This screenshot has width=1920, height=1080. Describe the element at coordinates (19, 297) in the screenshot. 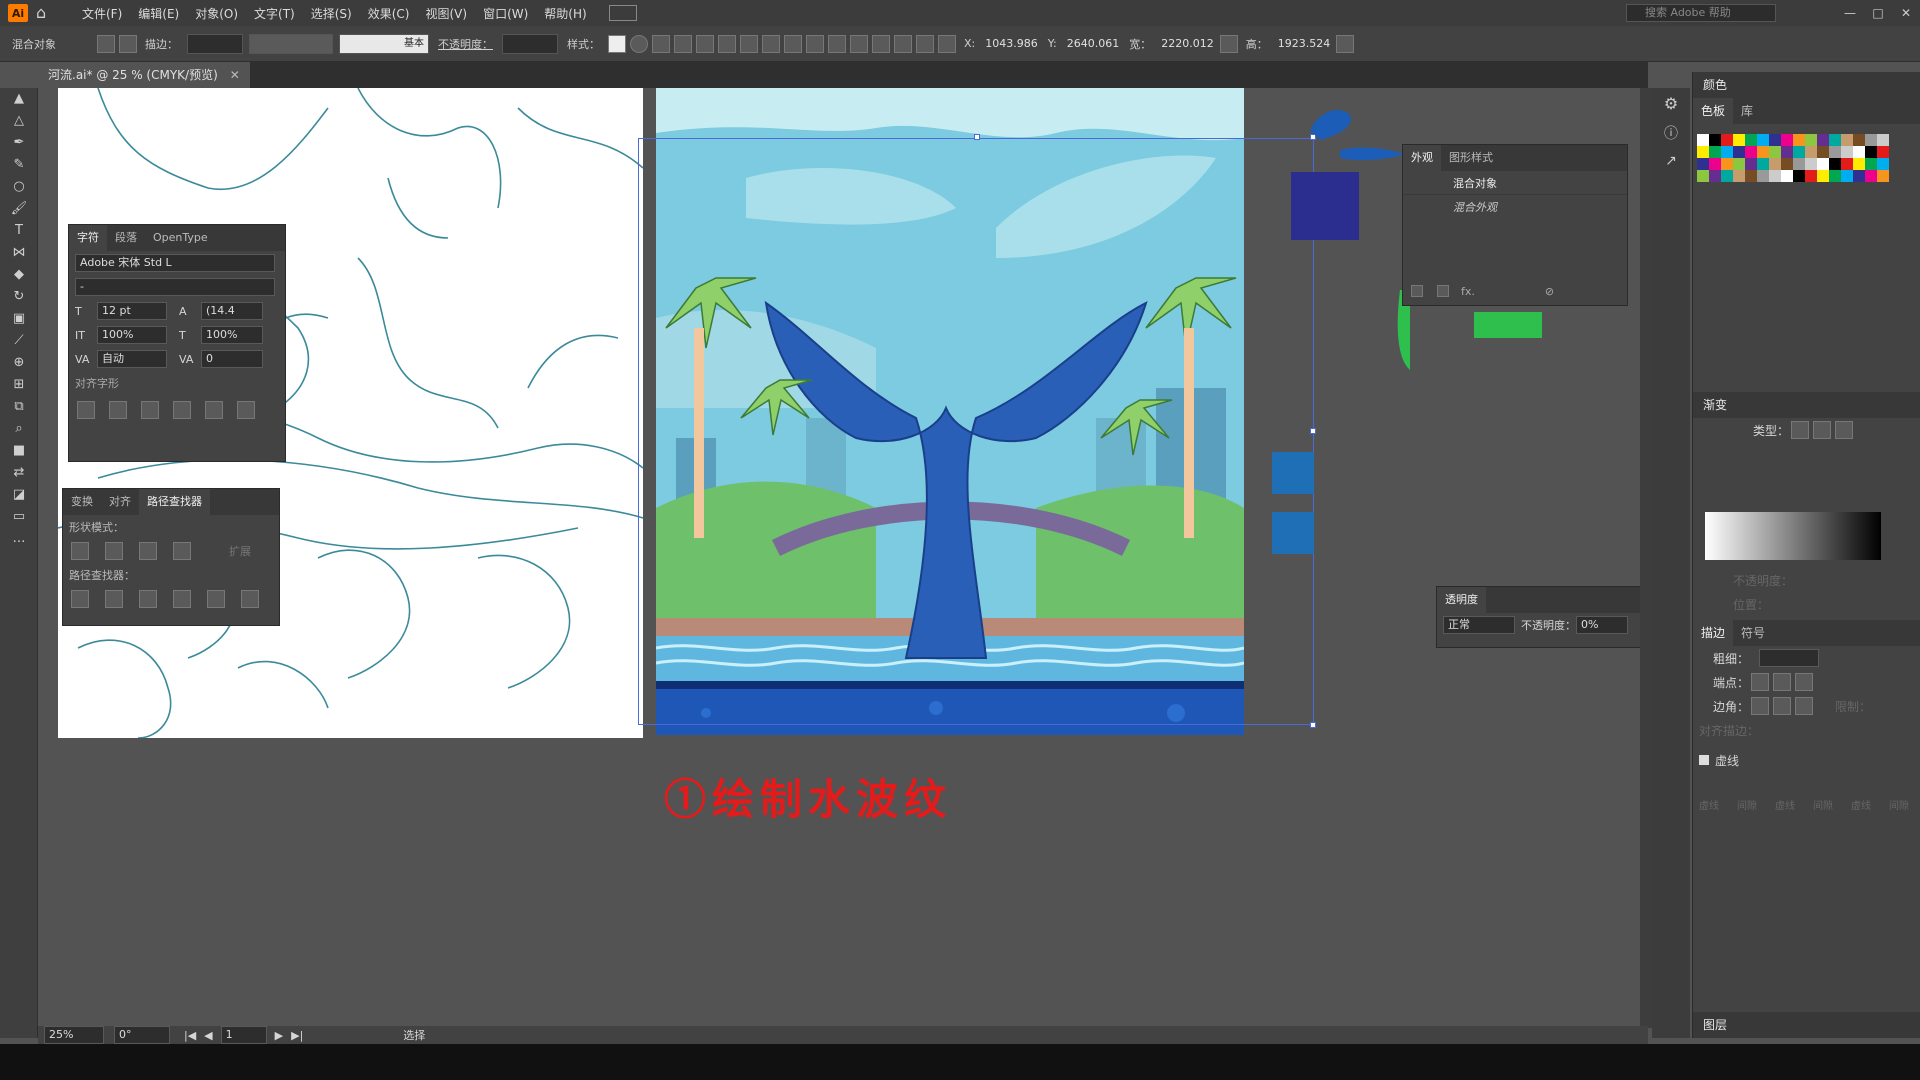

I see `rotate-tool-icon: ↻` at that location.